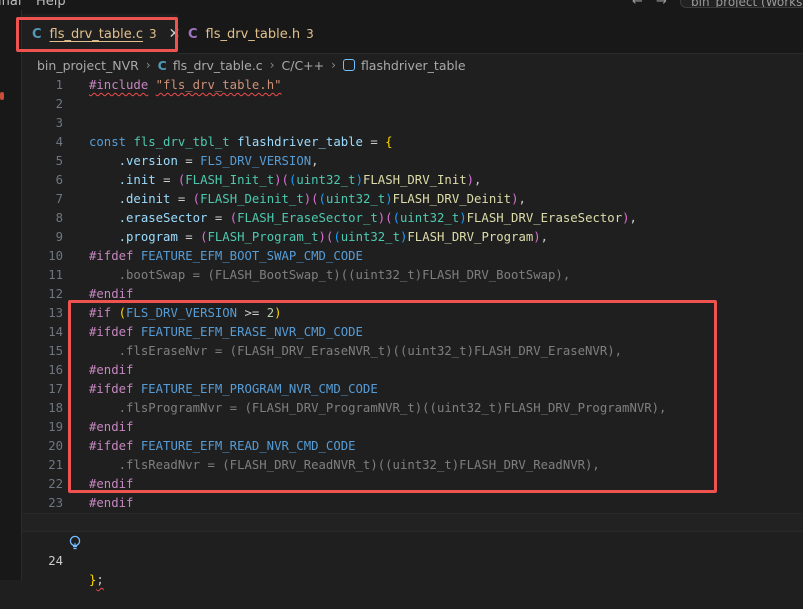 This screenshot has width=803, height=609. Describe the element at coordinates (55, 389) in the screenshot. I see `line-number: 17` at that location.